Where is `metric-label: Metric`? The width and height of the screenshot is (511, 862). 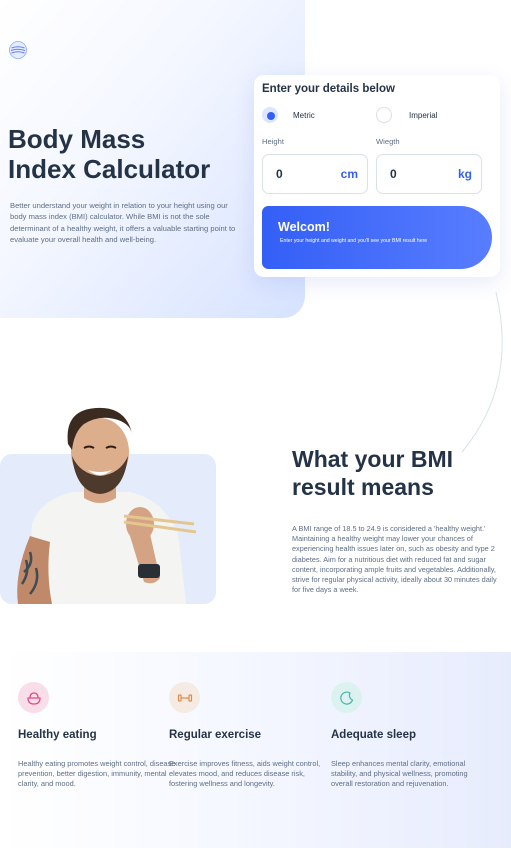
metric-label: Metric is located at coordinates (304, 115).